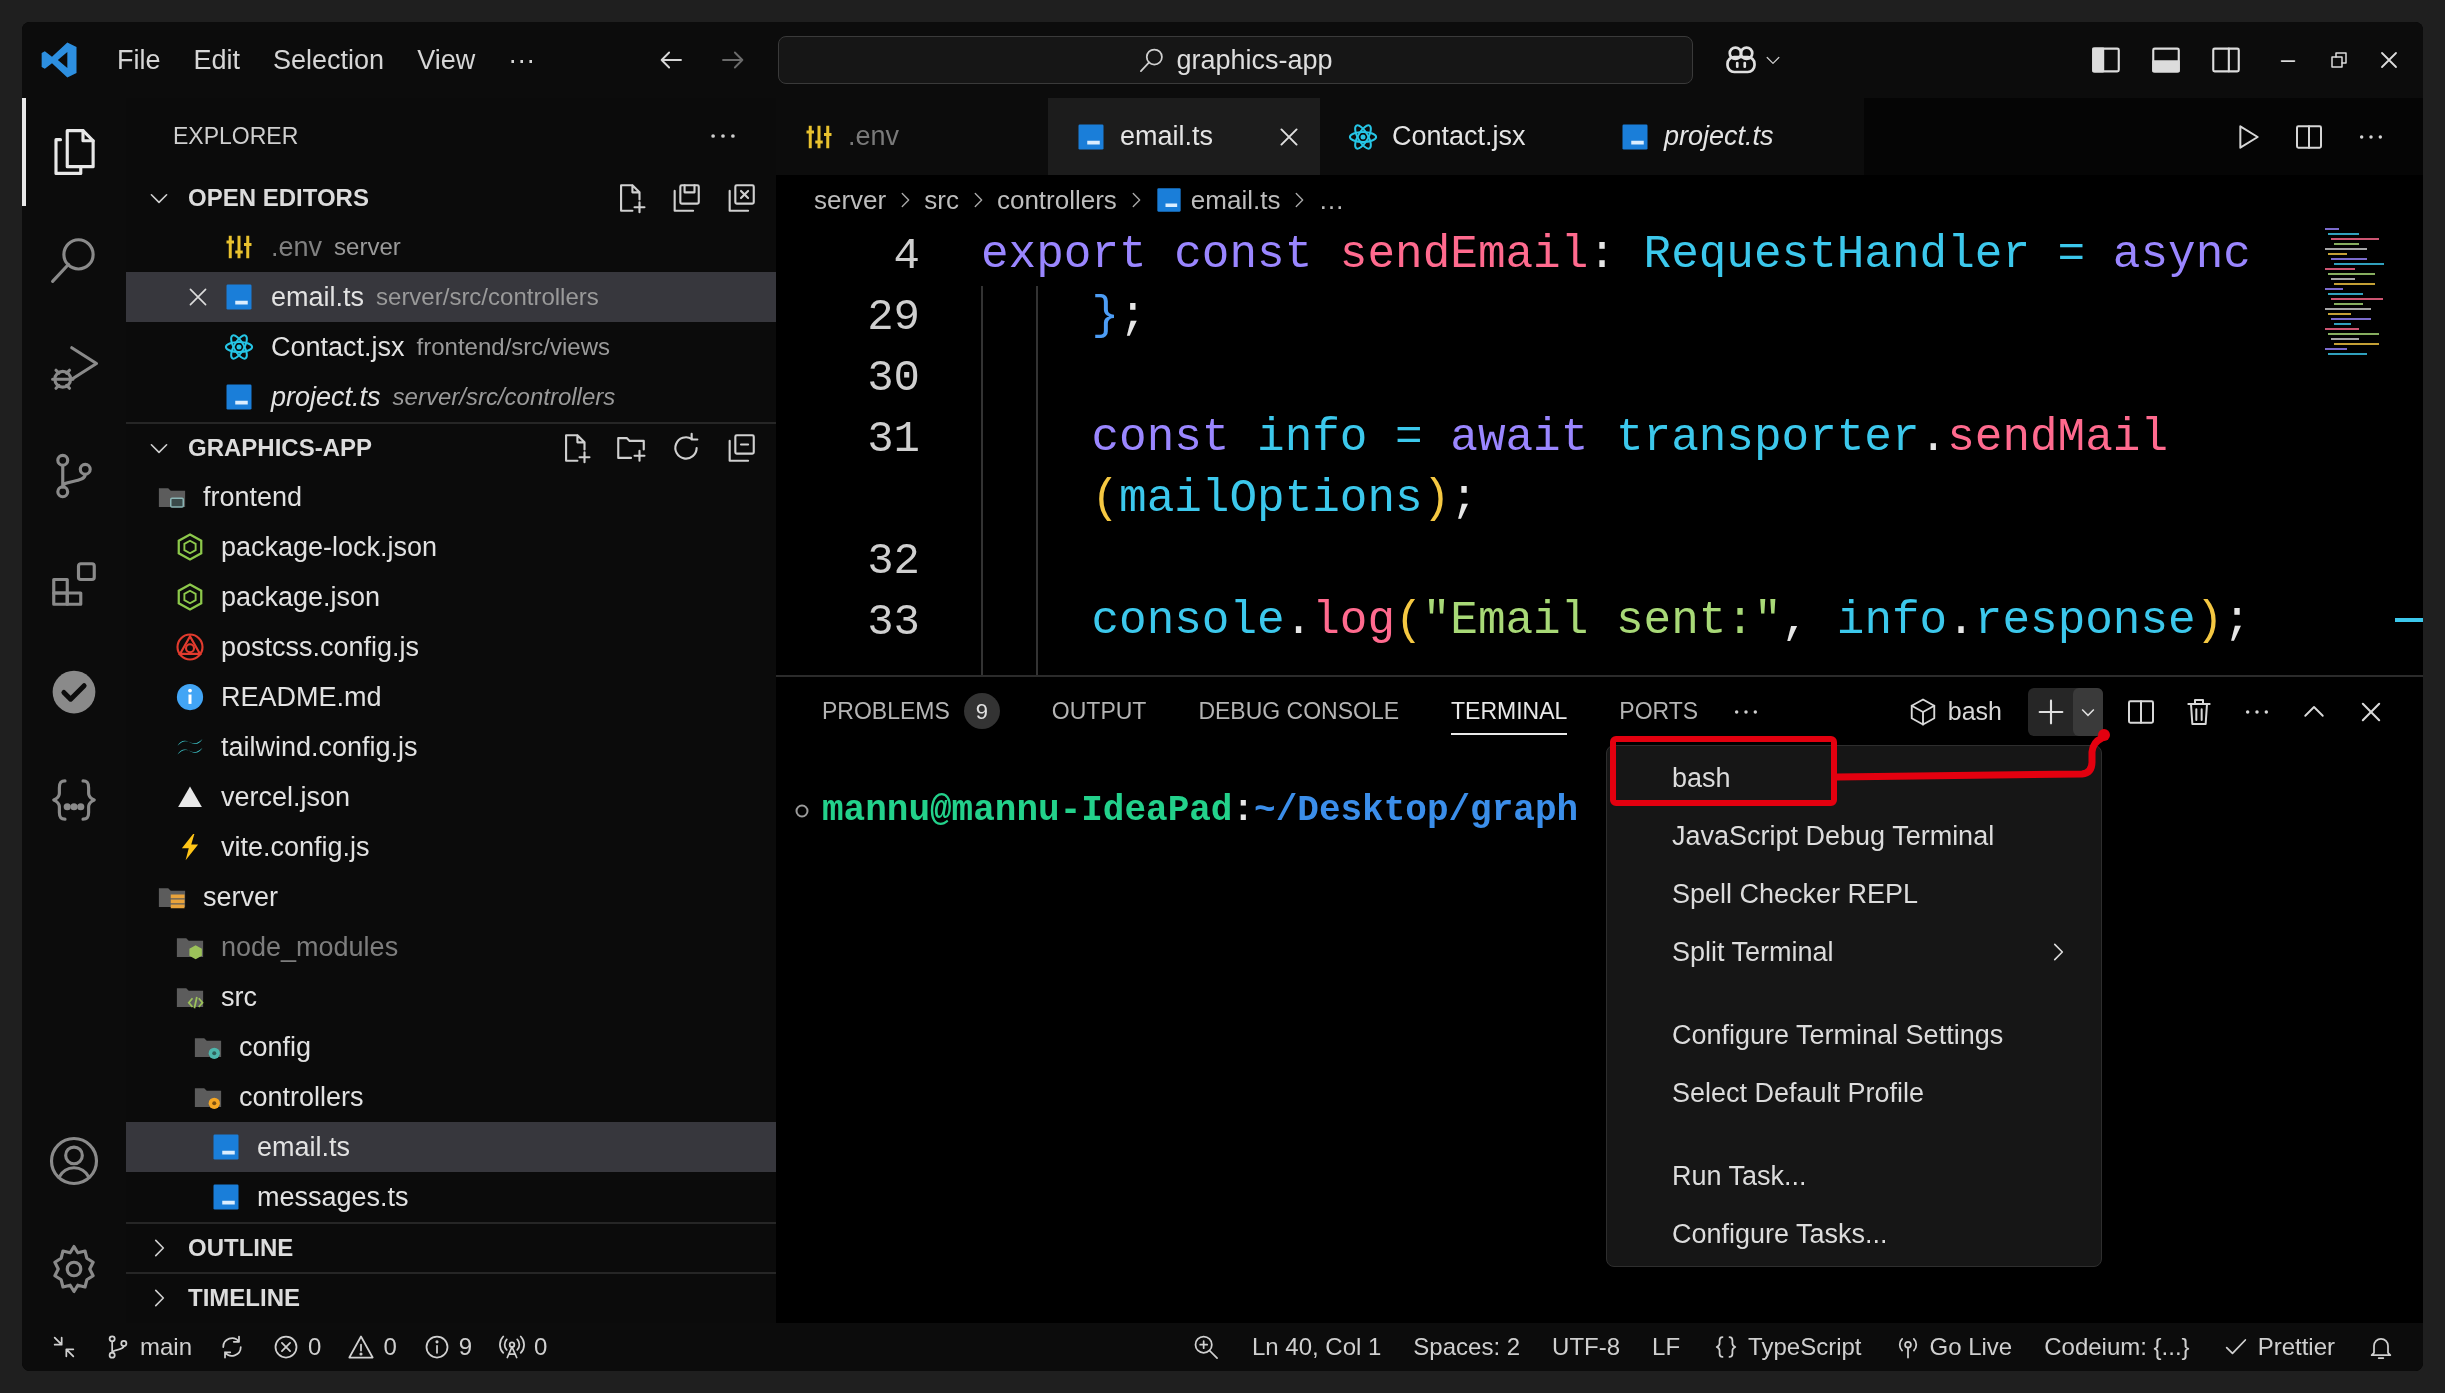  I want to click on tree-item: package.json, so click(451, 597).